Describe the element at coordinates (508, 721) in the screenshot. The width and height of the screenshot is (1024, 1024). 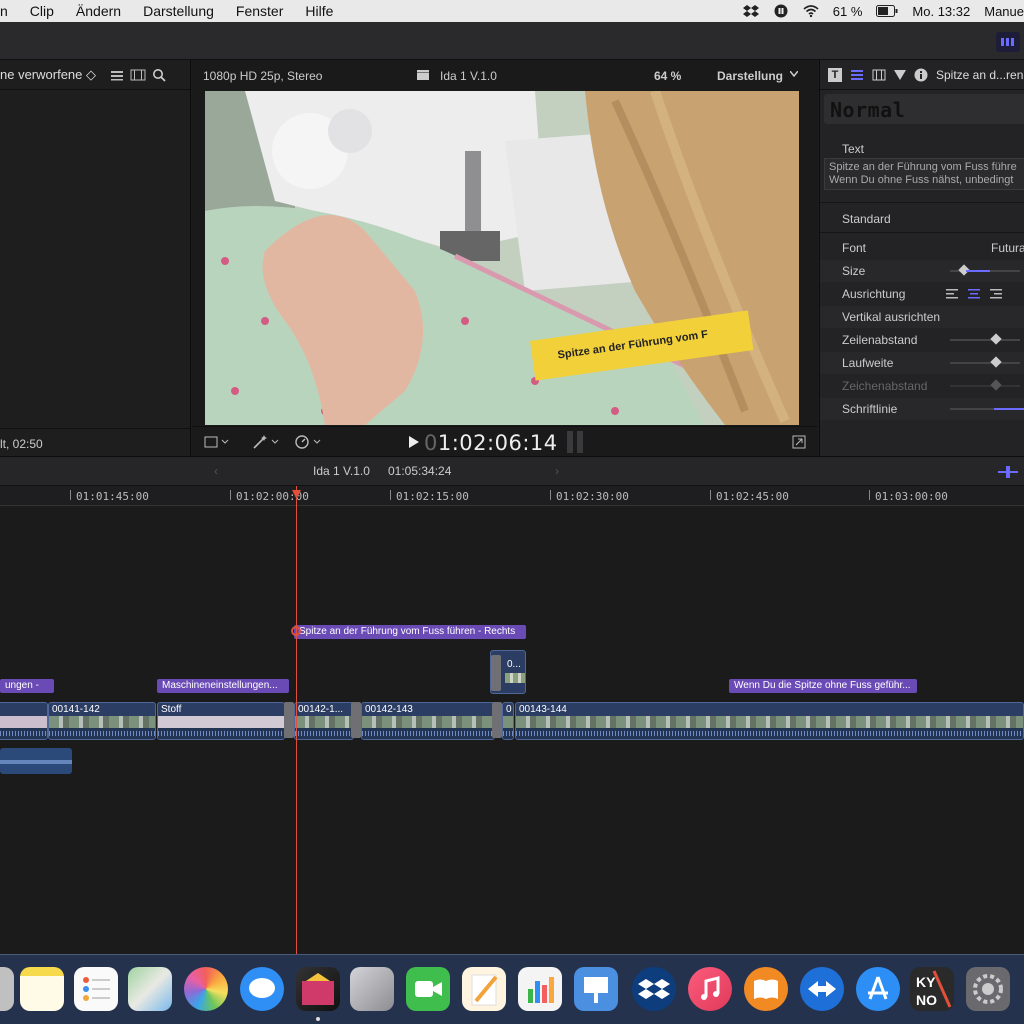
I see `video-clip: 0` at that location.